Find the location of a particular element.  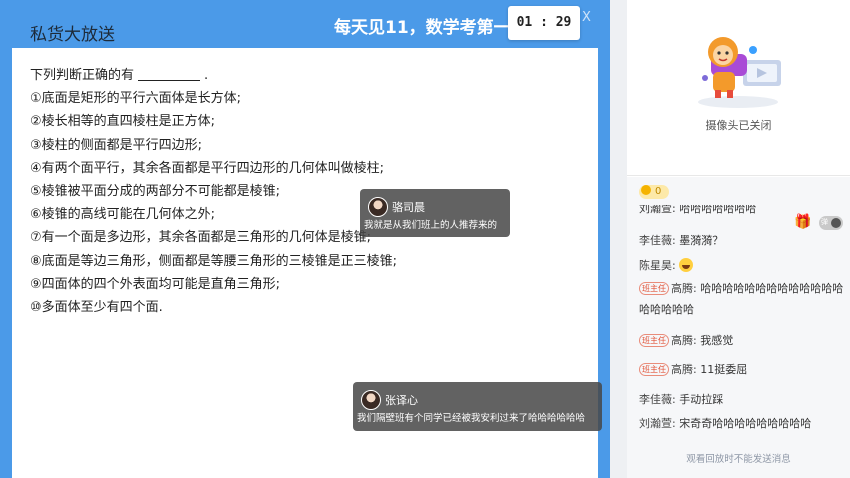

question-stem: 下列判断正确的有. is located at coordinates (119, 75).